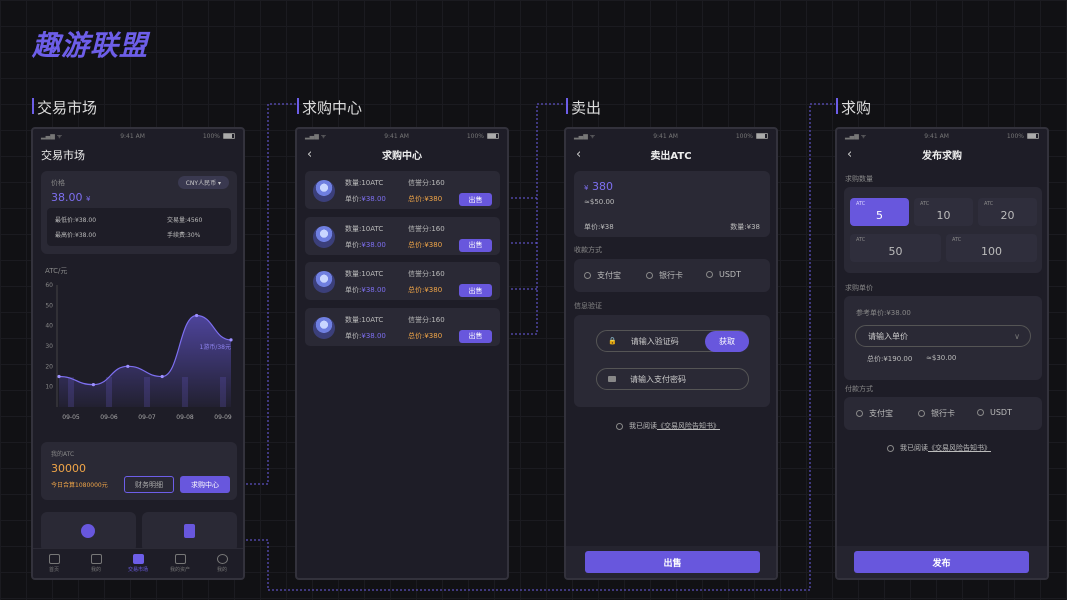 The image size is (1067, 600). What do you see at coordinates (139, 471) in the screenshot?
I see `my-atc-card: 我的ATC 30000 今日合算1080000元 财务明细 求购中心` at bounding box center [139, 471].